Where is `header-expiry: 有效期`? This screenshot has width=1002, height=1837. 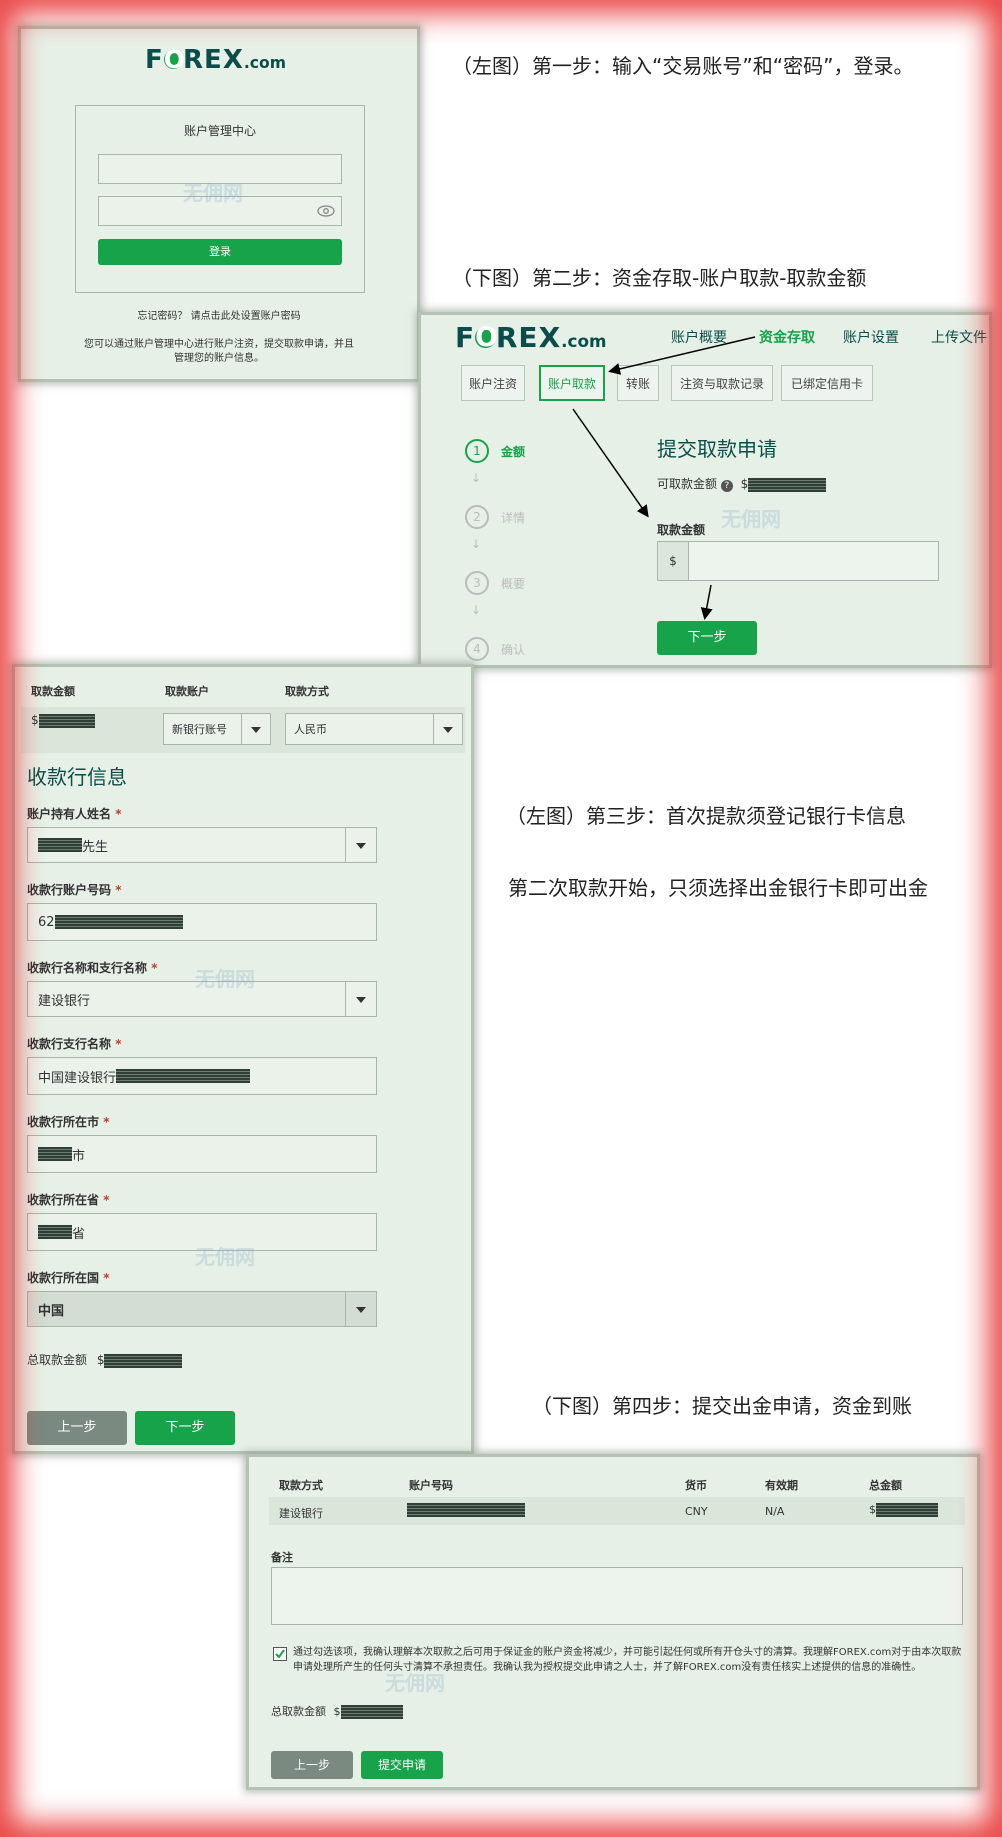 header-expiry: 有效期 is located at coordinates (781, 1485).